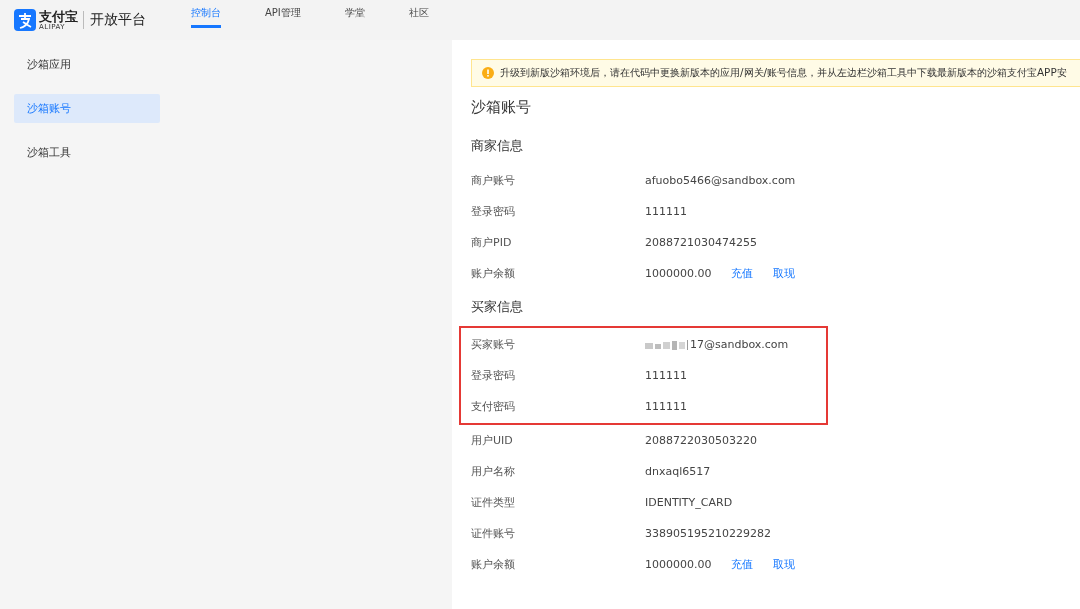 The width and height of the screenshot is (1080, 609). I want to click on warning-icon, so click(488, 73).